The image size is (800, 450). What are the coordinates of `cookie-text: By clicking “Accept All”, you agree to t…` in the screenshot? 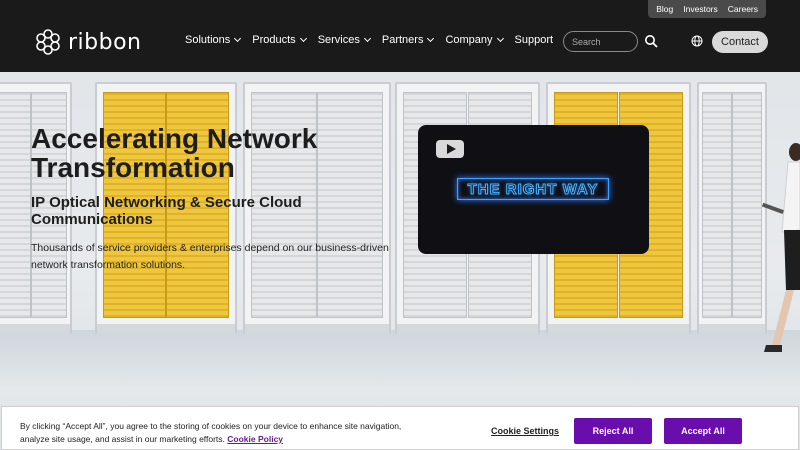 It's located at (225, 433).